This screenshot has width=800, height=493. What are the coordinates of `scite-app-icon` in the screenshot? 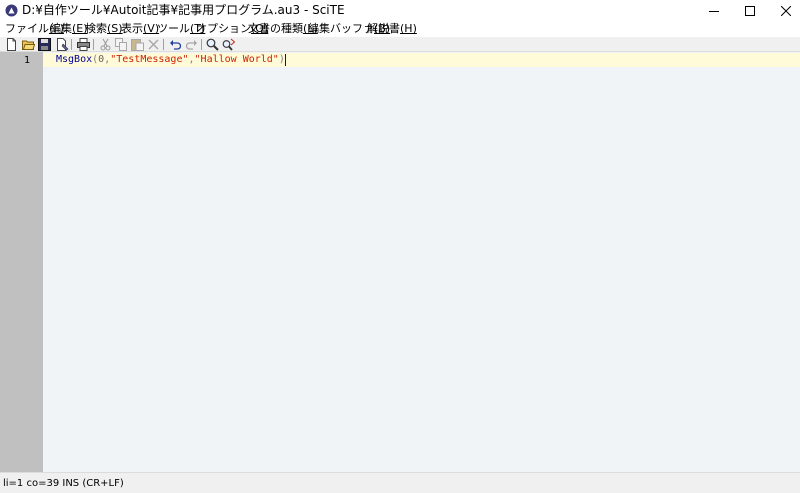 It's located at (11, 10).